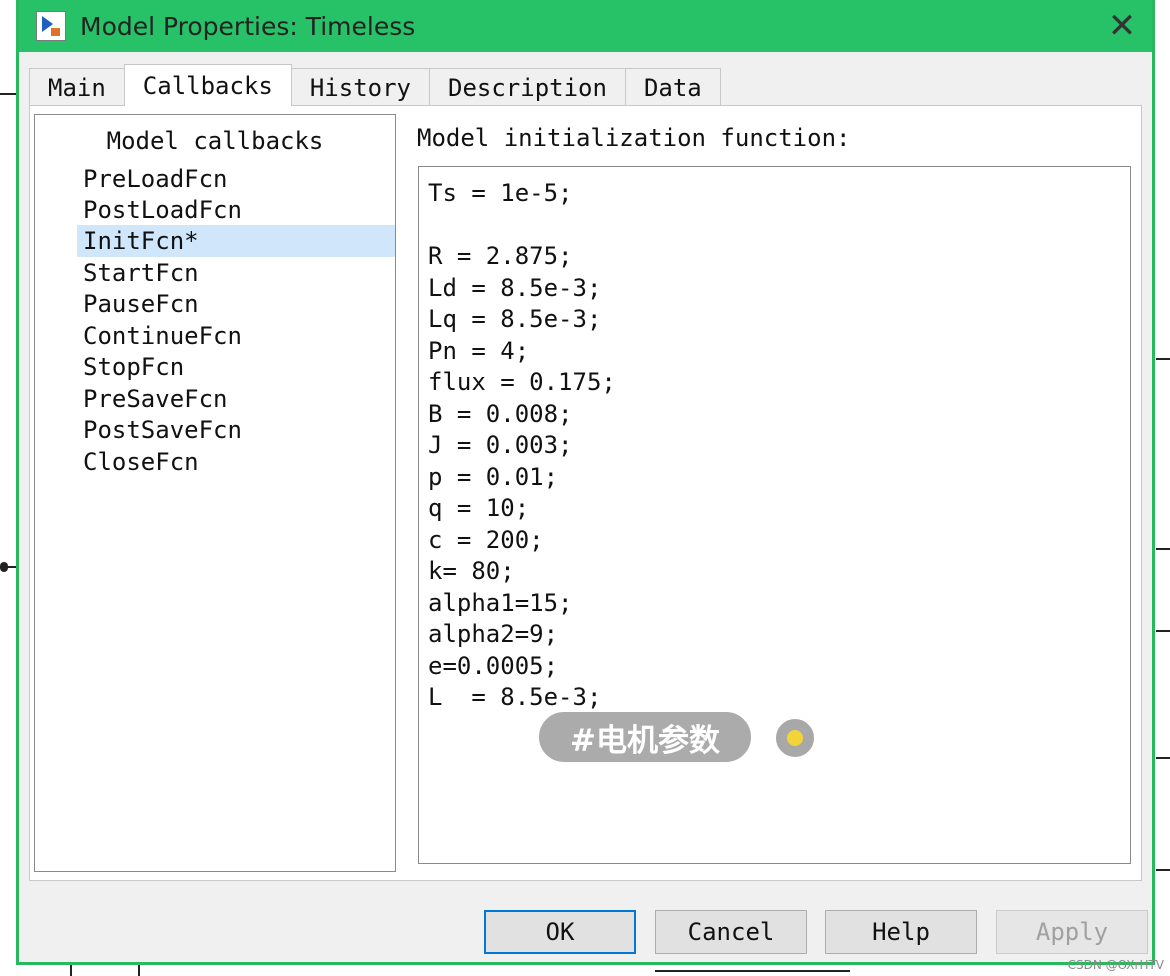 Image resolution: width=1170 pixels, height=976 pixels. Describe the element at coordinates (515, 319) in the screenshot. I see `code-line: Lq = 8.5e-3;` at that location.